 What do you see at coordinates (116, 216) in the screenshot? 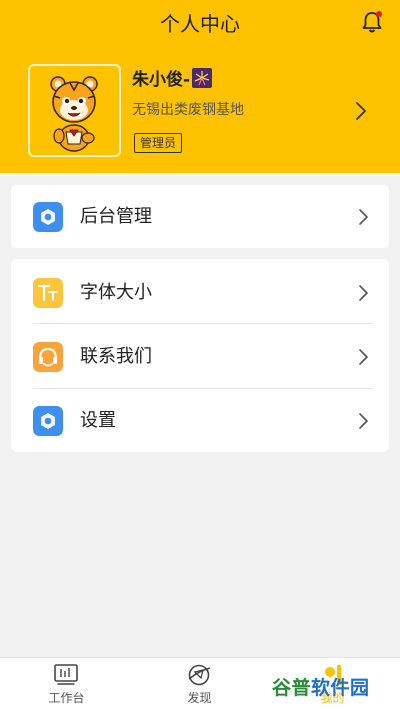
I see `menu-item-label: 后台管理` at bounding box center [116, 216].